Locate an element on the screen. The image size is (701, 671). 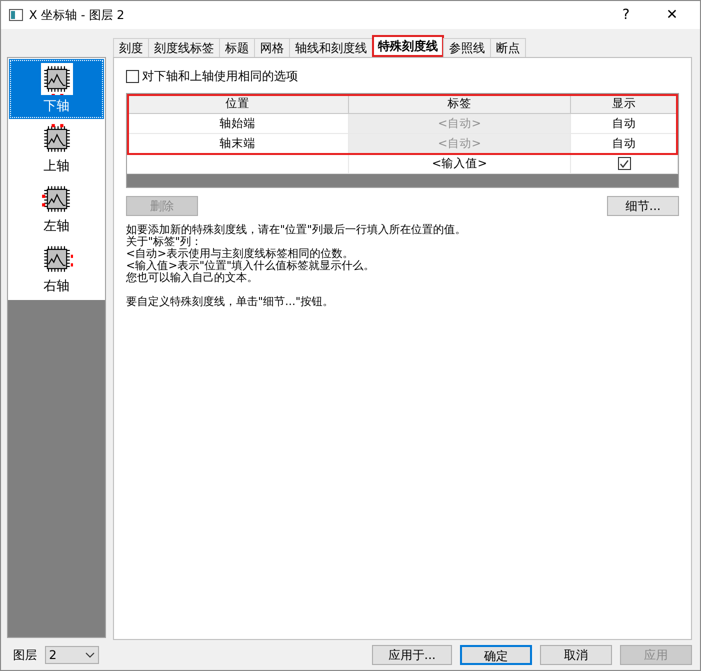
axis-item: 下轴 is located at coordinates (56, 89).